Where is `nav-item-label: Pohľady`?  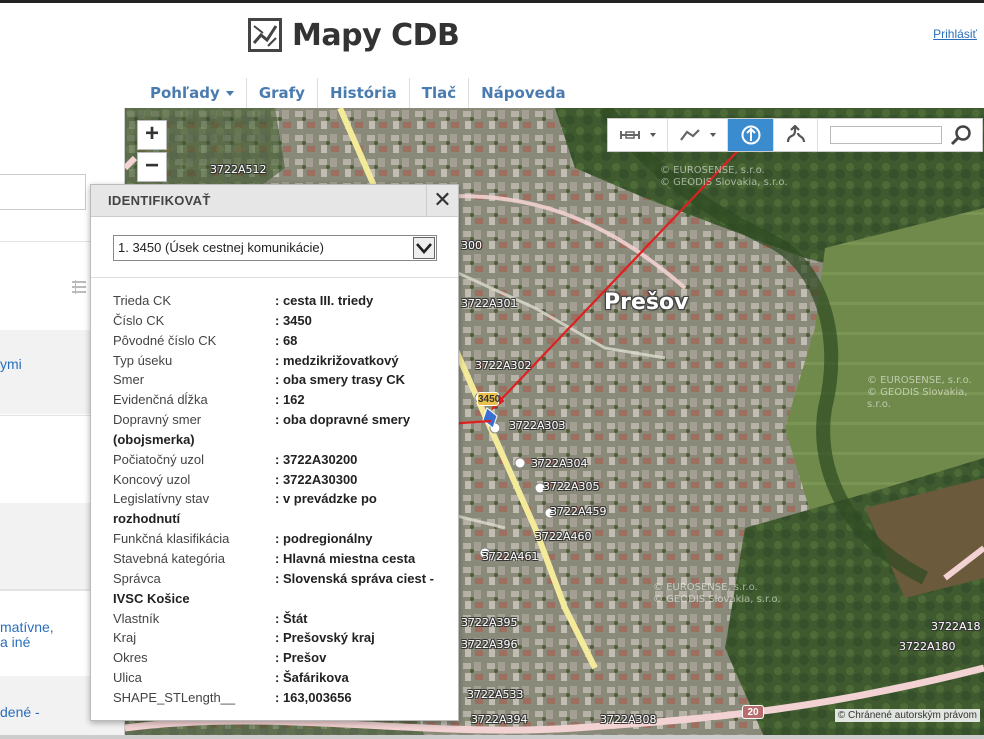
nav-item-label: Pohľady is located at coordinates (185, 93).